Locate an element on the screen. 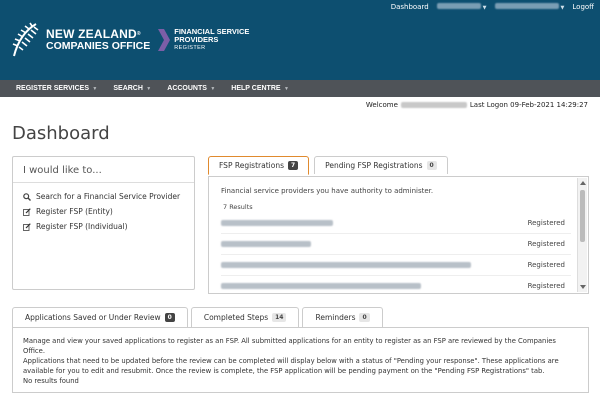 The height and width of the screenshot is (410, 600). last-logon: Last Logon 09-Feb-2021 14:29:27 is located at coordinates (528, 105).